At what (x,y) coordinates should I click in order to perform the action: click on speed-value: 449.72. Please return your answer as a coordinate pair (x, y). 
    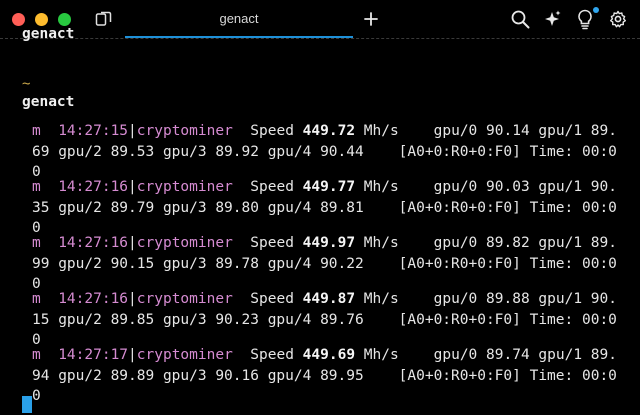
    Looking at the image, I should click on (329, 131).